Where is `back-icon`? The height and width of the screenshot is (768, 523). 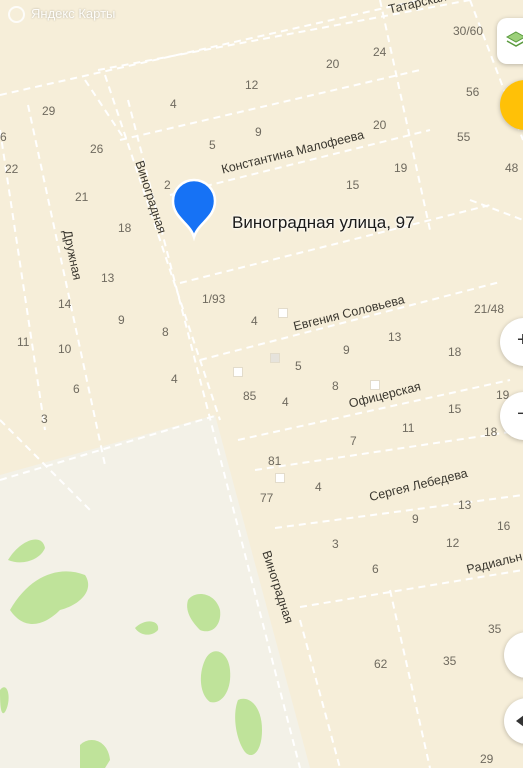 back-icon is located at coordinates (519, 721).